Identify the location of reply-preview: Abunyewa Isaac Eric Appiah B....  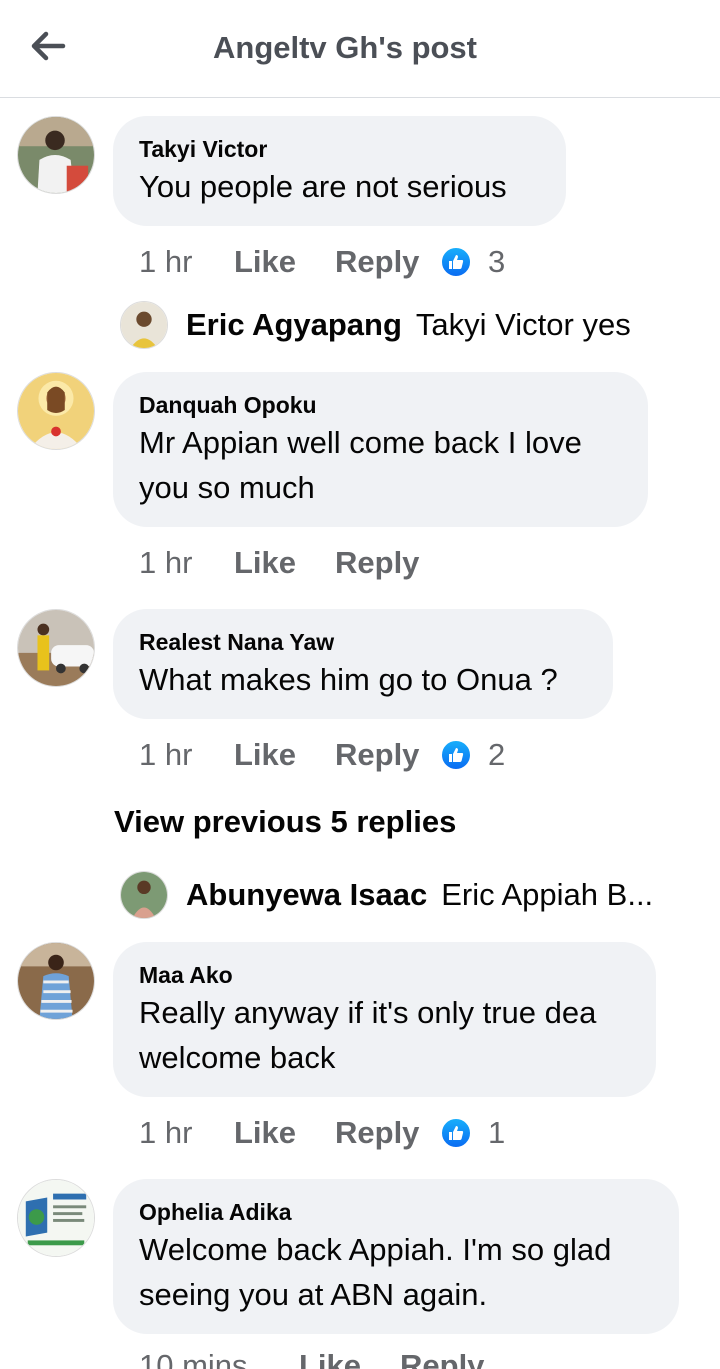
(386, 895).